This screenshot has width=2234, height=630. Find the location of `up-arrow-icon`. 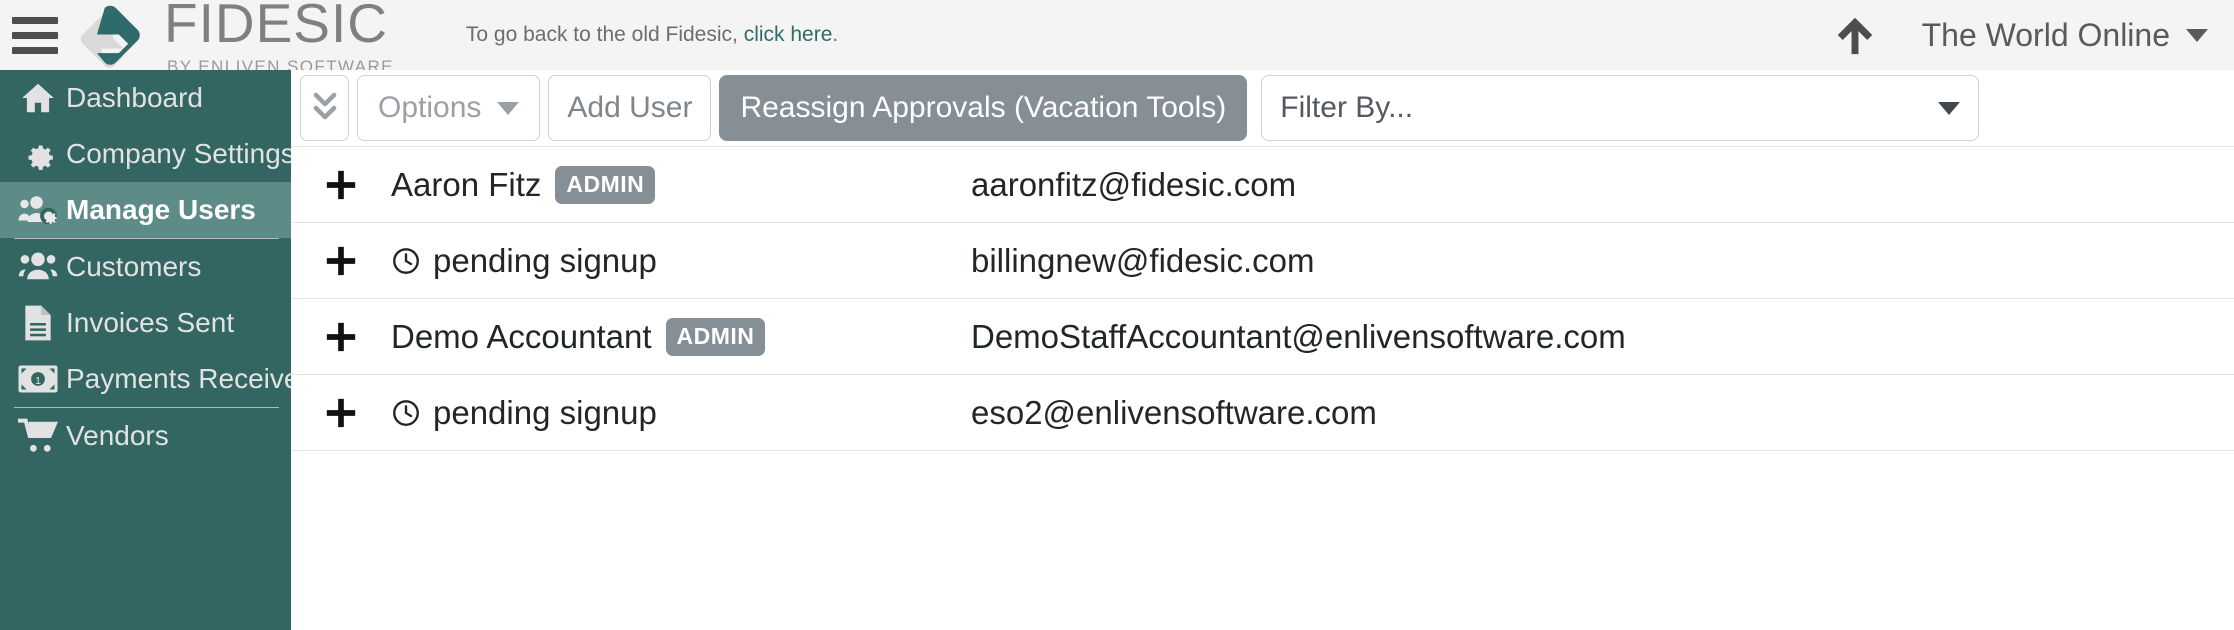

up-arrow-icon is located at coordinates (1855, 35).